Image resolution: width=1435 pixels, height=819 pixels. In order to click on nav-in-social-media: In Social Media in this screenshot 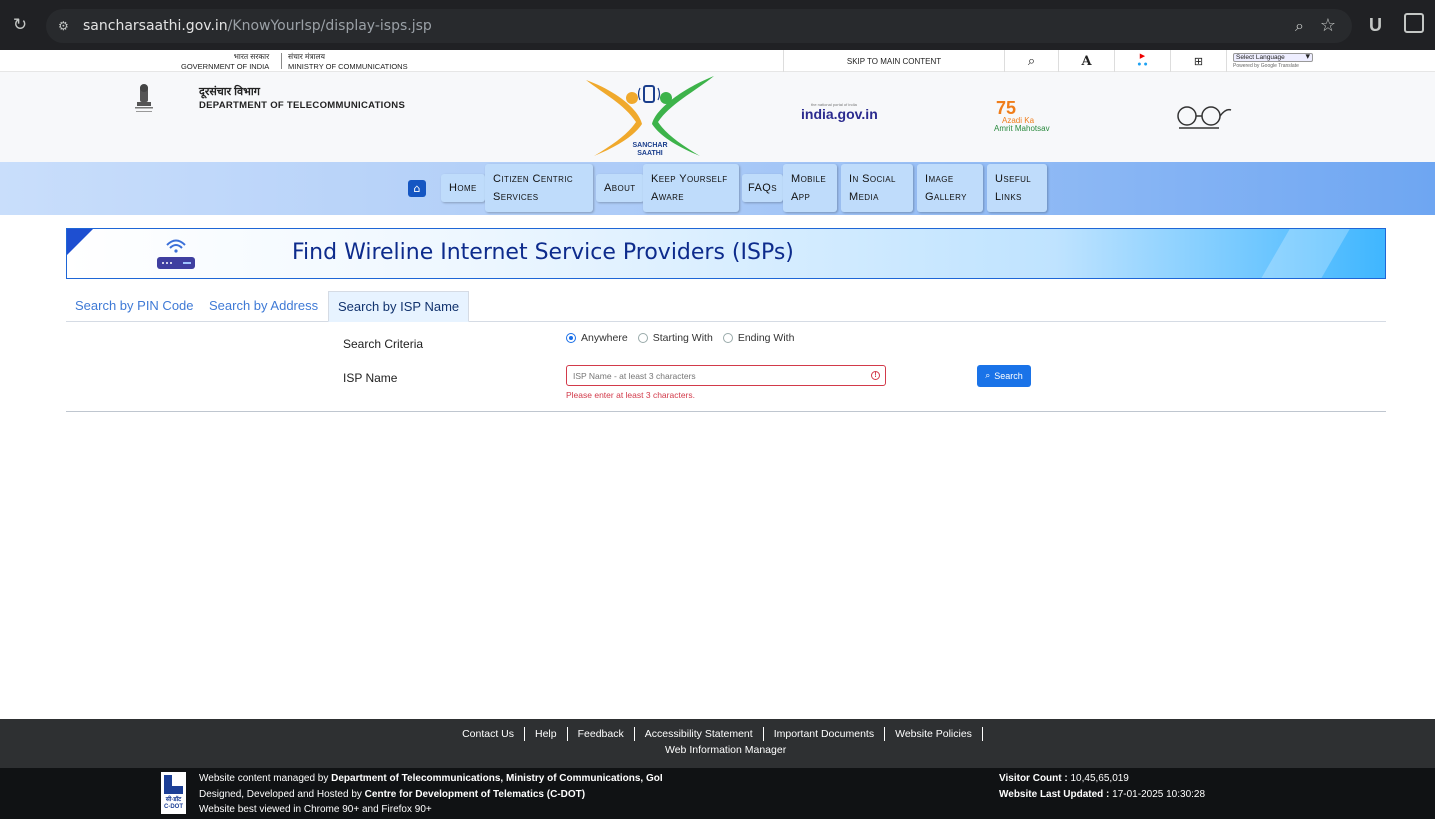, I will do `click(877, 188)`.